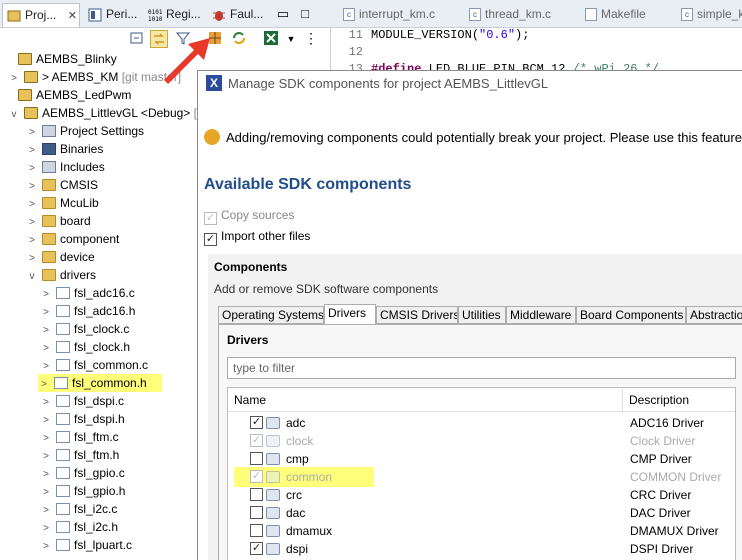  I want to click on tree-file: > fsl_dspi.c, so click(82, 401).